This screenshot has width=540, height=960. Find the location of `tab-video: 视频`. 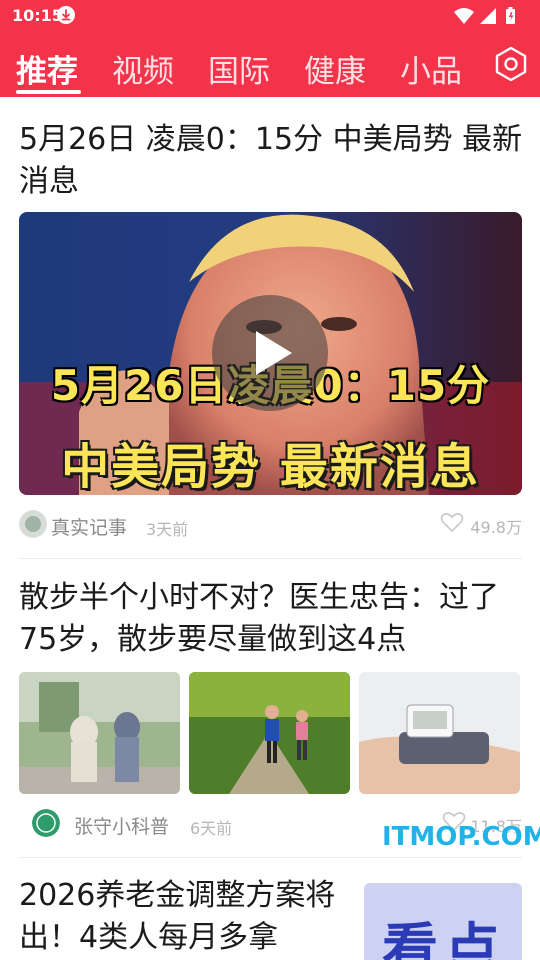

tab-video: 视频 is located at coordinates (143, 68).